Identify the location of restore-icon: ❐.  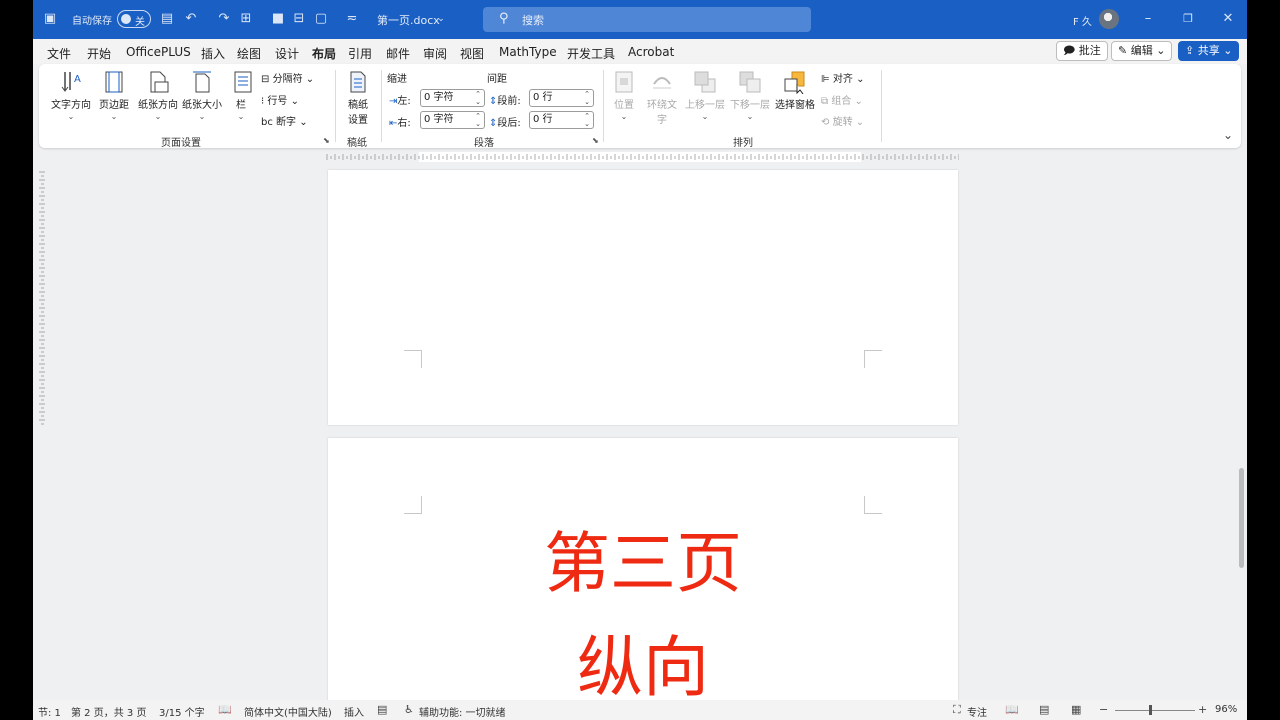
(1188, 19).